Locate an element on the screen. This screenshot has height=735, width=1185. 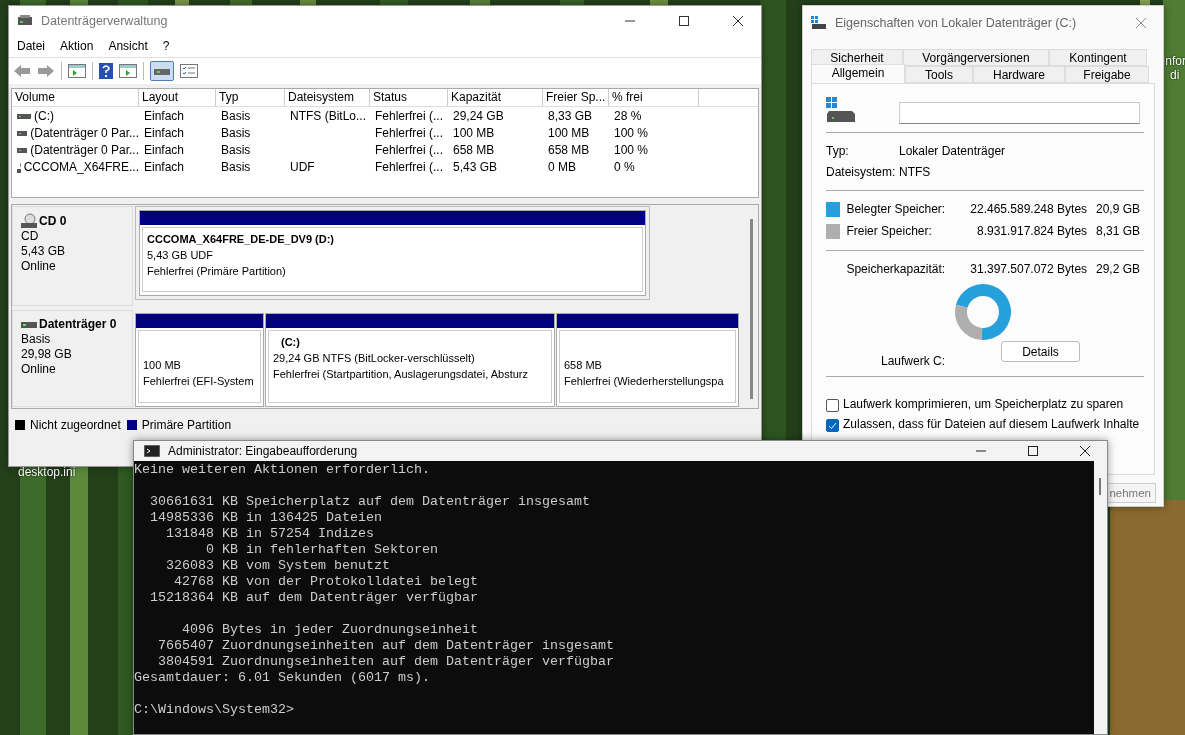
usage-label: Freier Speicher: is located at coordinates (889, 231).